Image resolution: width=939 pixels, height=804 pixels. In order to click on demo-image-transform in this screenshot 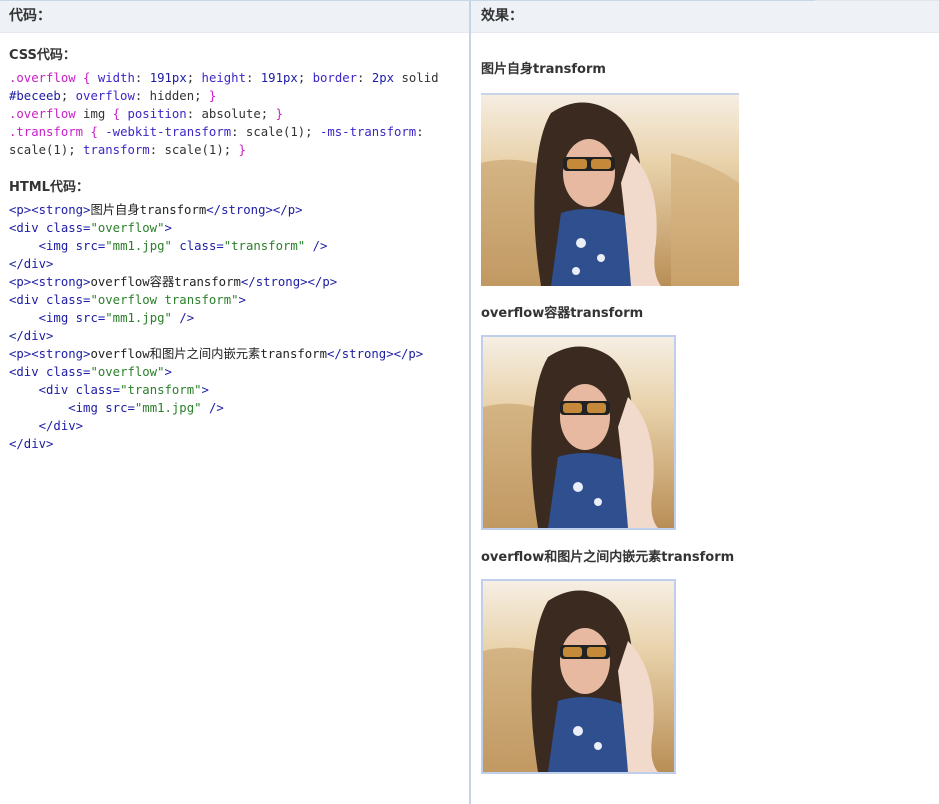, I will do `click(610, 189)`.